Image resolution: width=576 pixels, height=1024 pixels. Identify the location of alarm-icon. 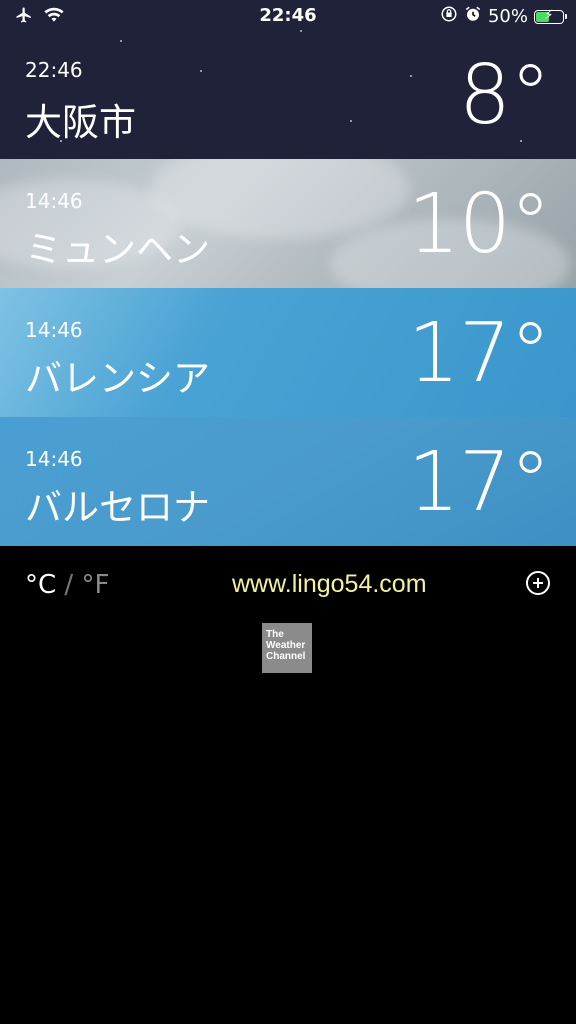
(473, 16).